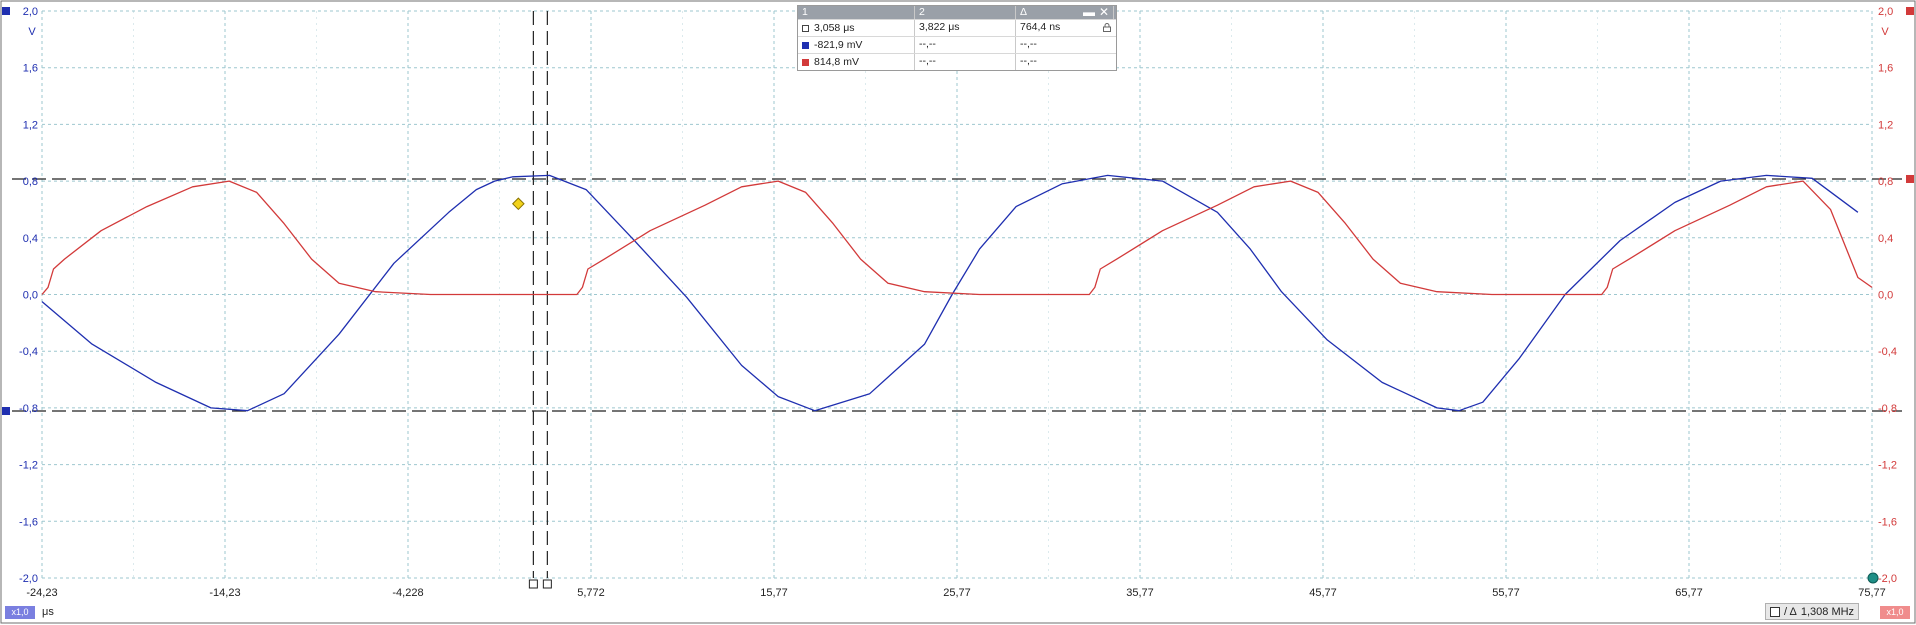 The width and height of the screenshot is (1916, 625). What do you see at coordinates (805, 62) in the screenshot?
I see `channel-b-swatch-icon` at bounding box center [805, 62].